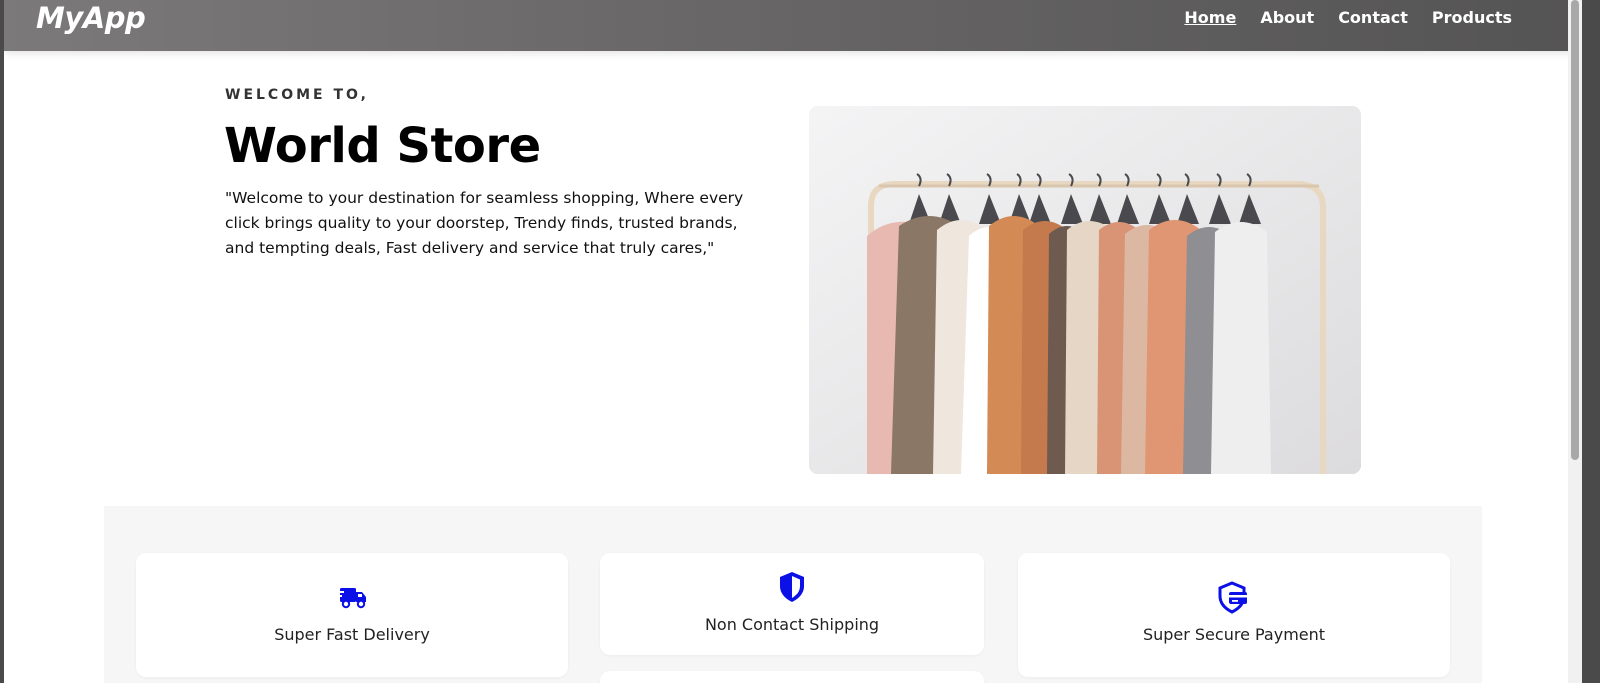  I want to click on feature-label-payment: Super Secure Payment, so click(1234, 634).